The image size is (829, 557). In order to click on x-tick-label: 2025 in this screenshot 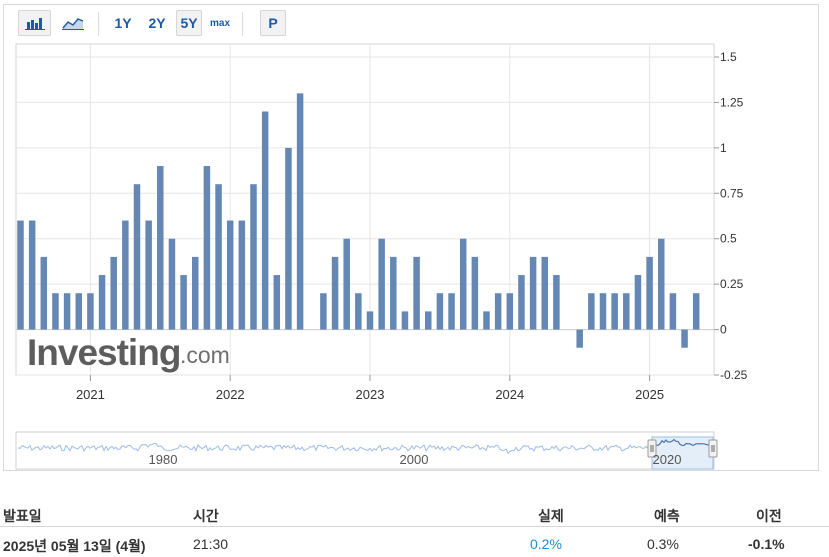, I will do `click(649, 394)`.